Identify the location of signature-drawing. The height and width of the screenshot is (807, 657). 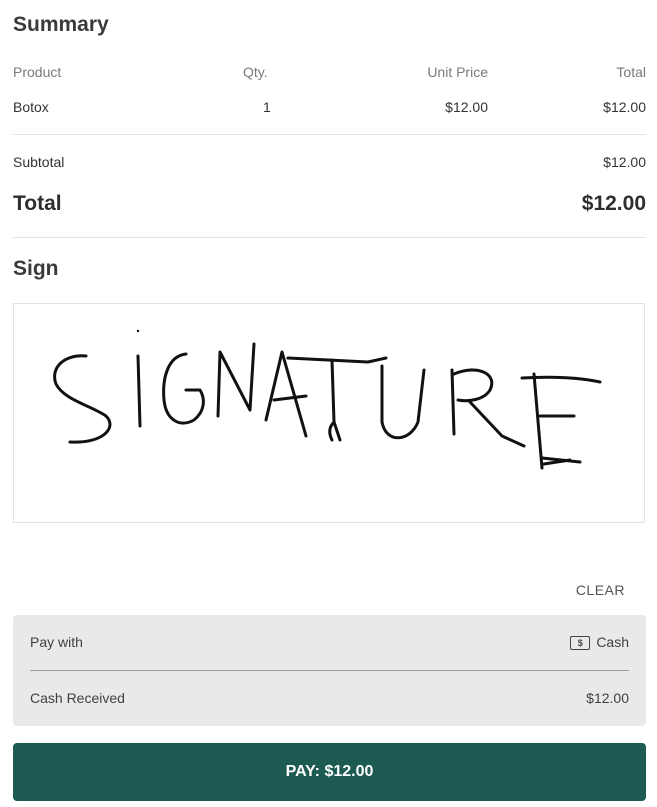
(327, 399).